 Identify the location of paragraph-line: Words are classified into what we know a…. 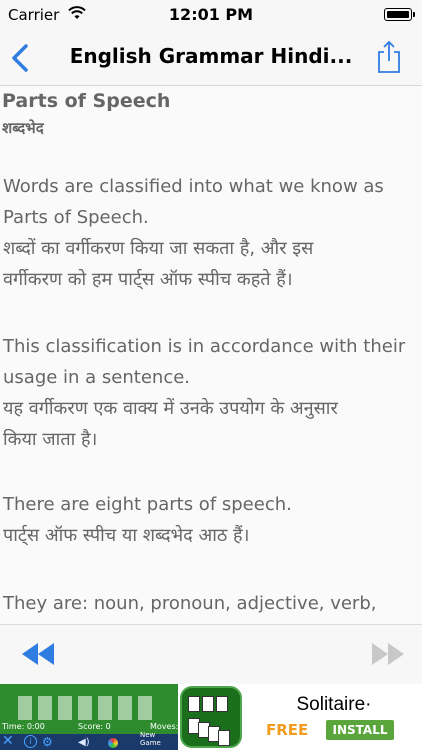
(193, 186).